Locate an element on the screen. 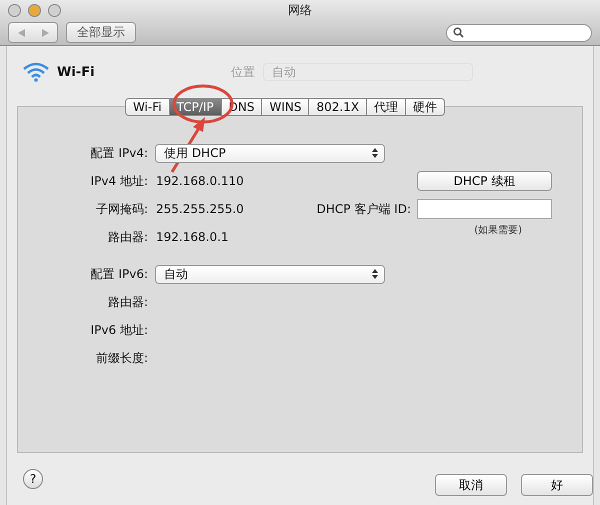 Image resolution: width=600 pixels, height=505 pixels. field-value: 255.255.255.0 is located at coordinates (200, 209).